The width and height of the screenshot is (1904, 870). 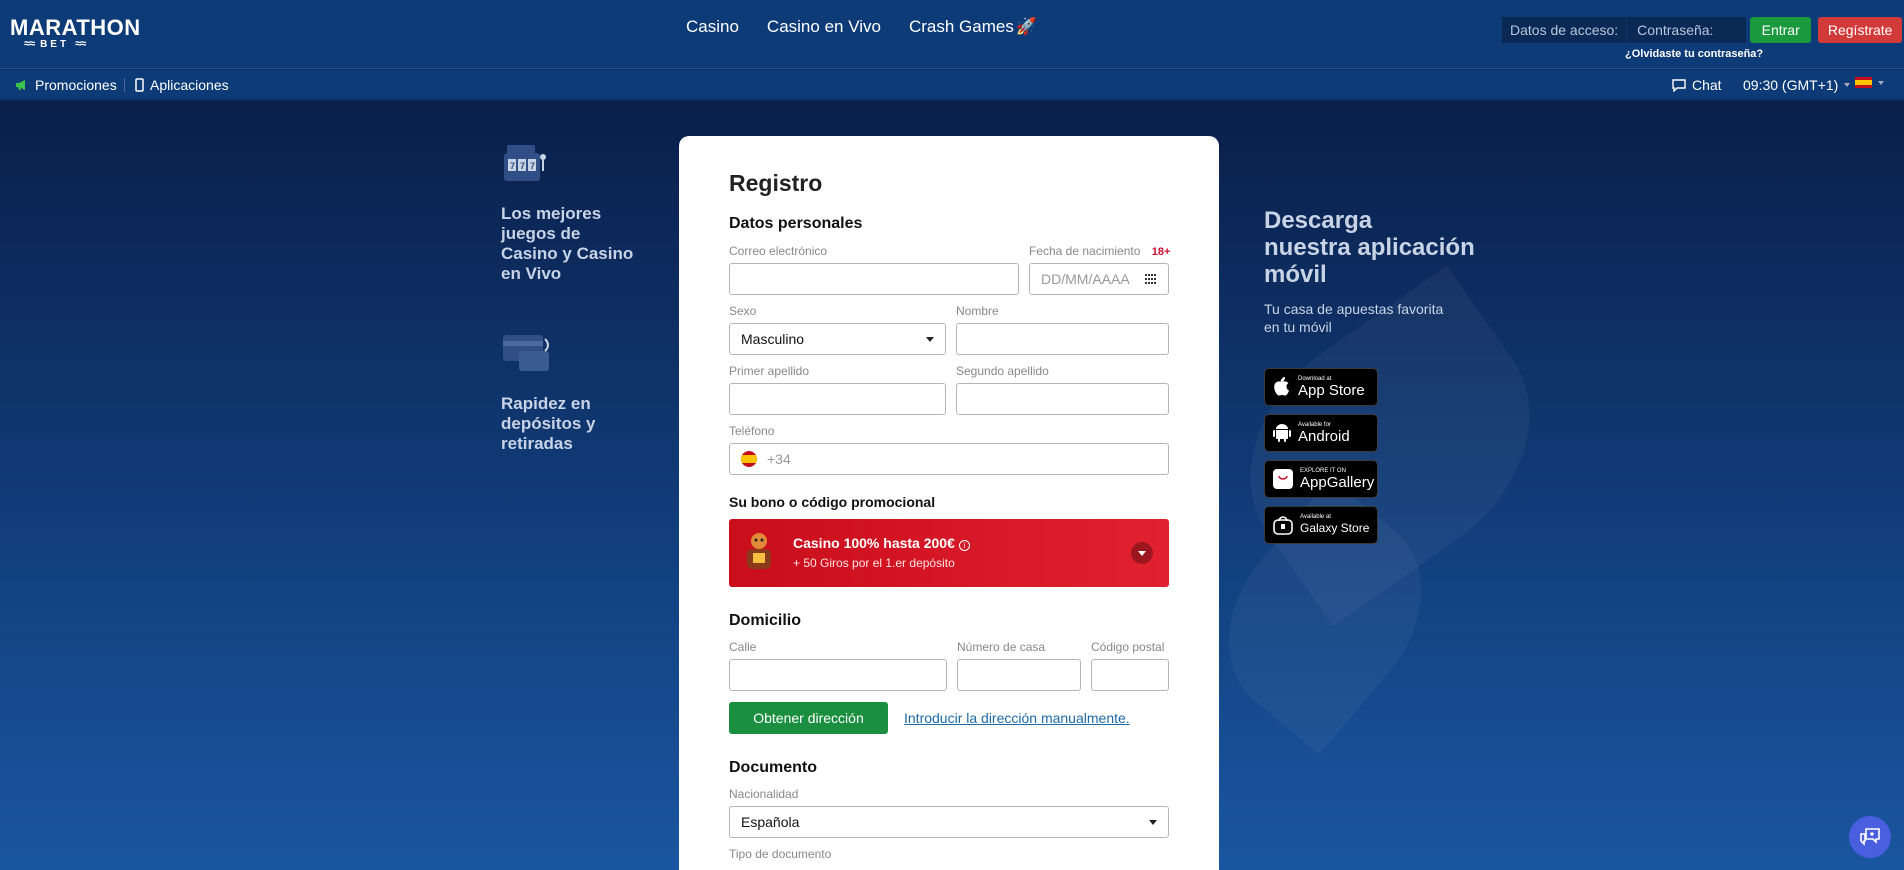 What do you see at coordinates (759, 551) in the screenshot?
I see `bonus-character-icon` at bounding box center [759, 551].